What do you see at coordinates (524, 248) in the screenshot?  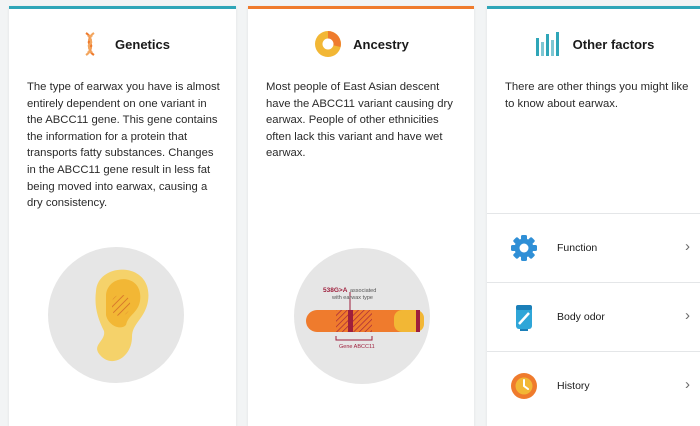 I see `gear-icon` at bounding box center [524, 248].